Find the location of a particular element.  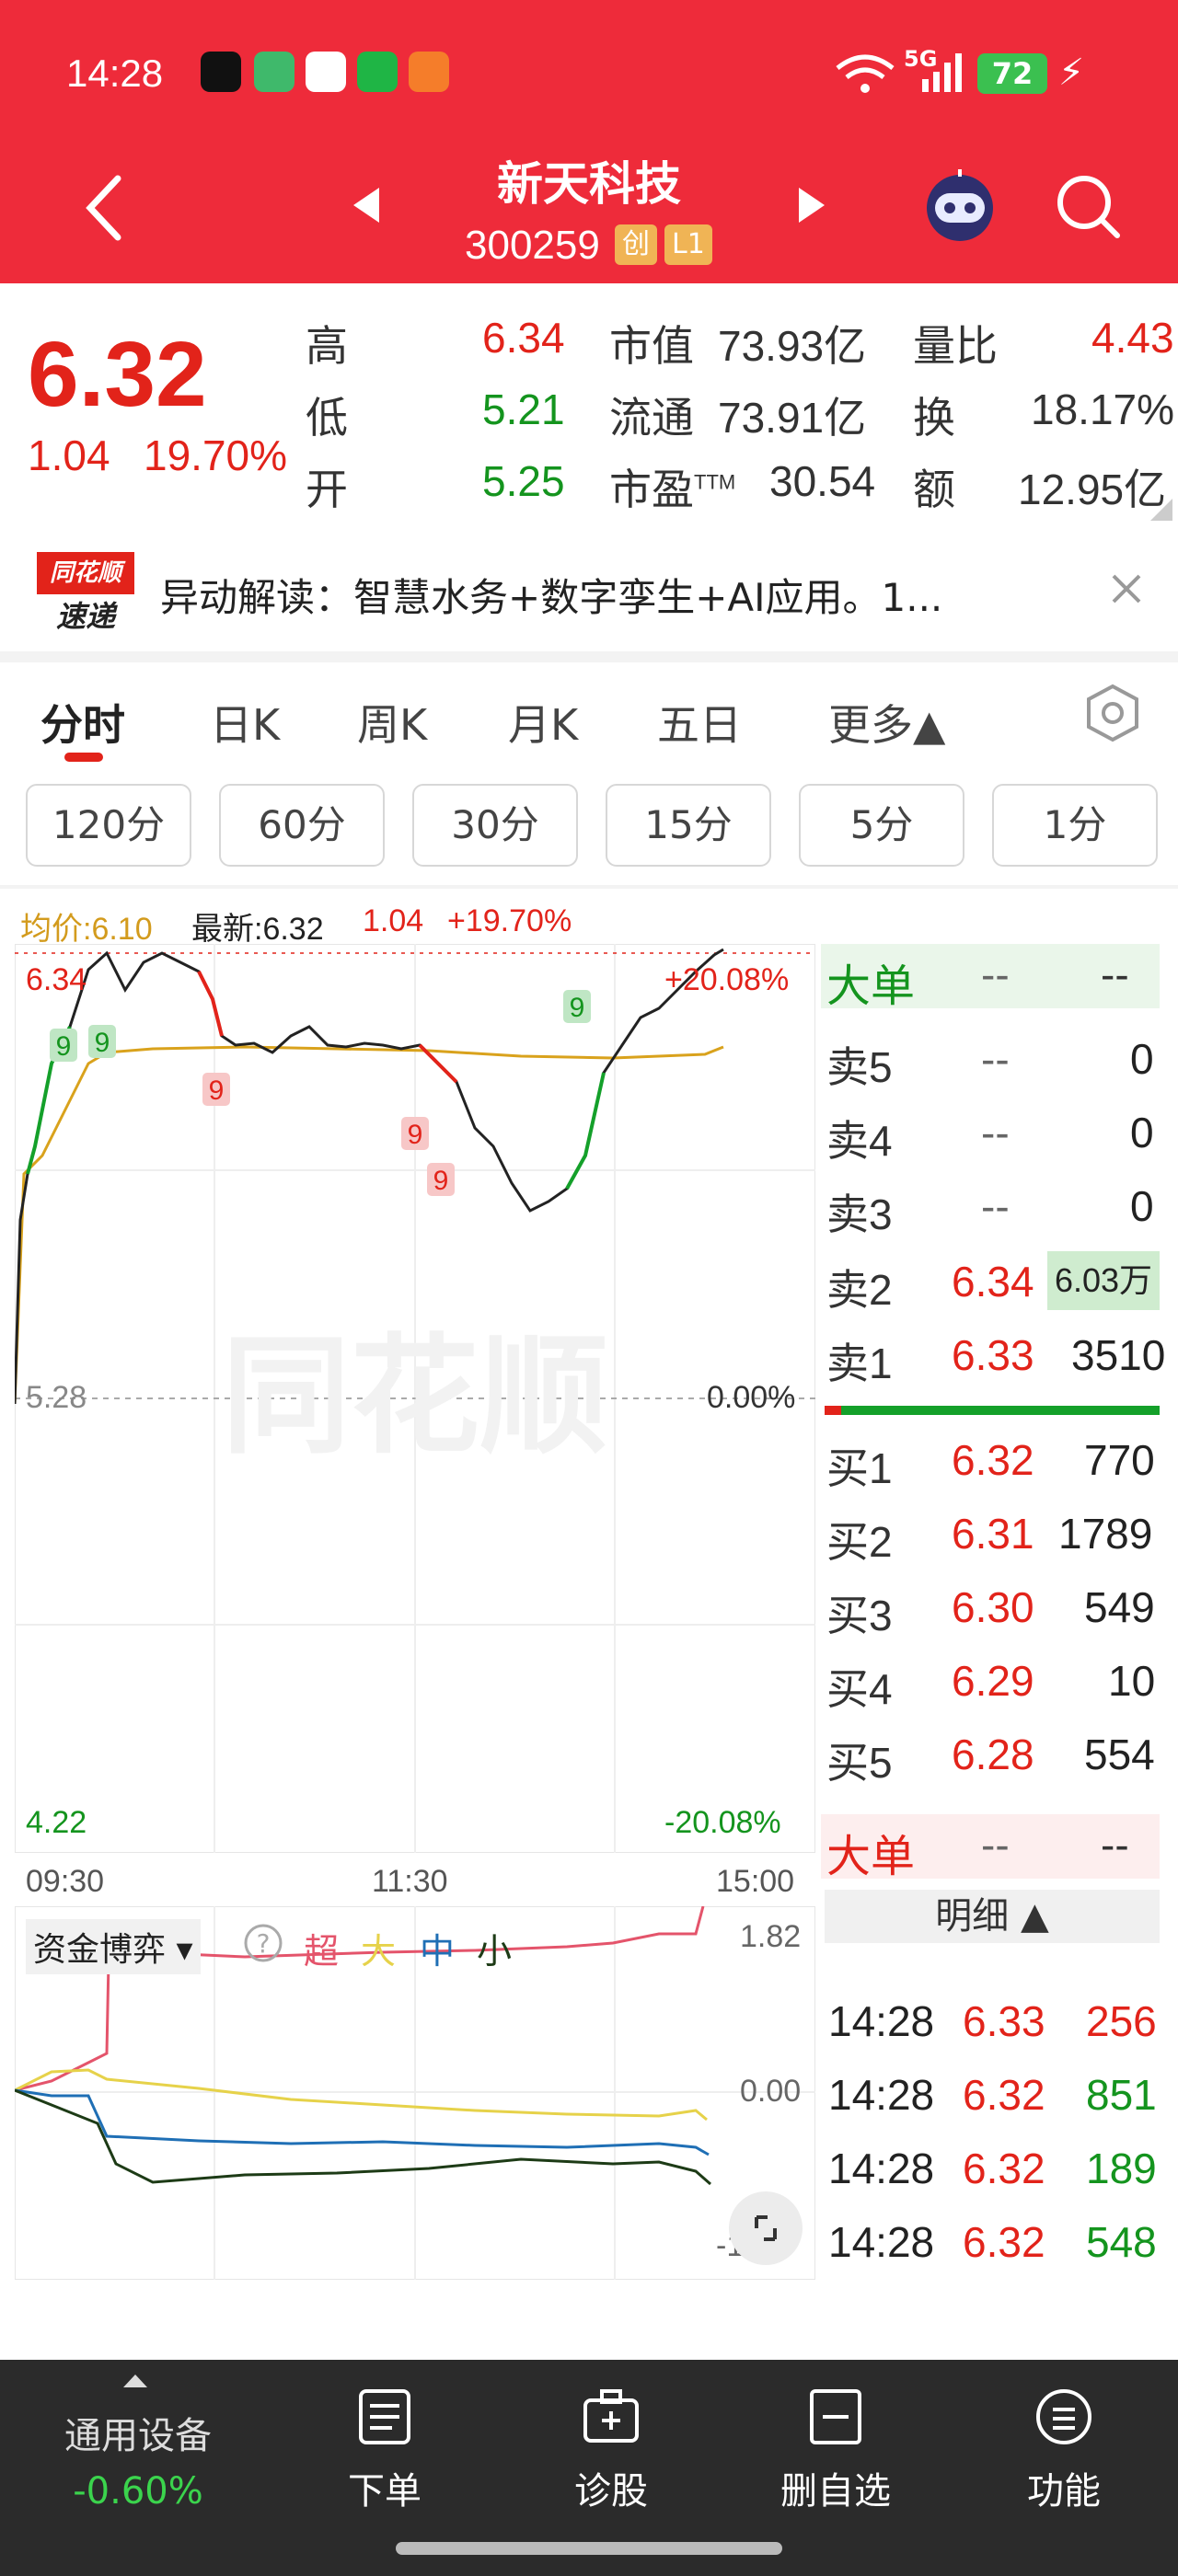

buy-level-vol: 770 is located at coordinates (1119, 1460).